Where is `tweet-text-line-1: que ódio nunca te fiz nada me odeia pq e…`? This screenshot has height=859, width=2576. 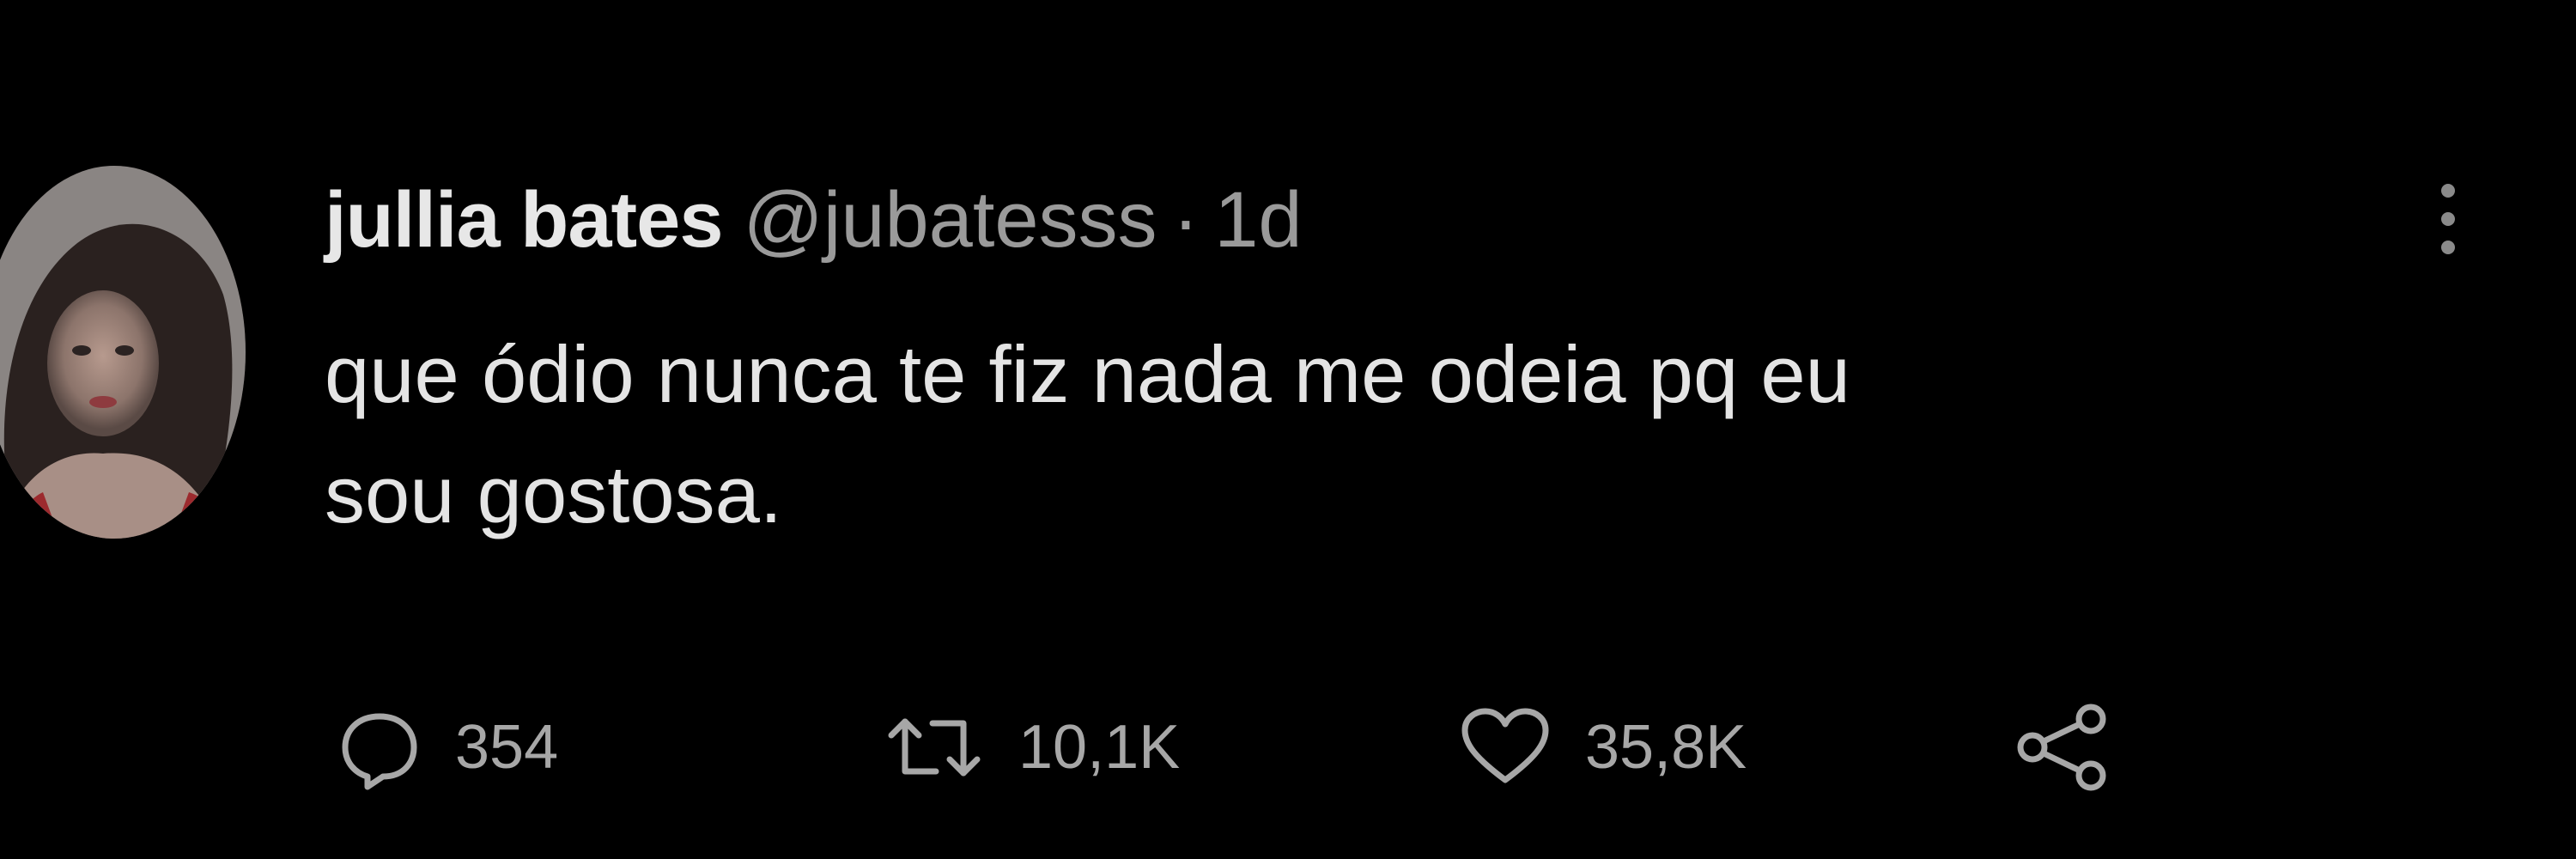 tweet-text-line-1: que ódio nunca te fiz nada me odeia pq e… is located at coordinates (1087, 374).